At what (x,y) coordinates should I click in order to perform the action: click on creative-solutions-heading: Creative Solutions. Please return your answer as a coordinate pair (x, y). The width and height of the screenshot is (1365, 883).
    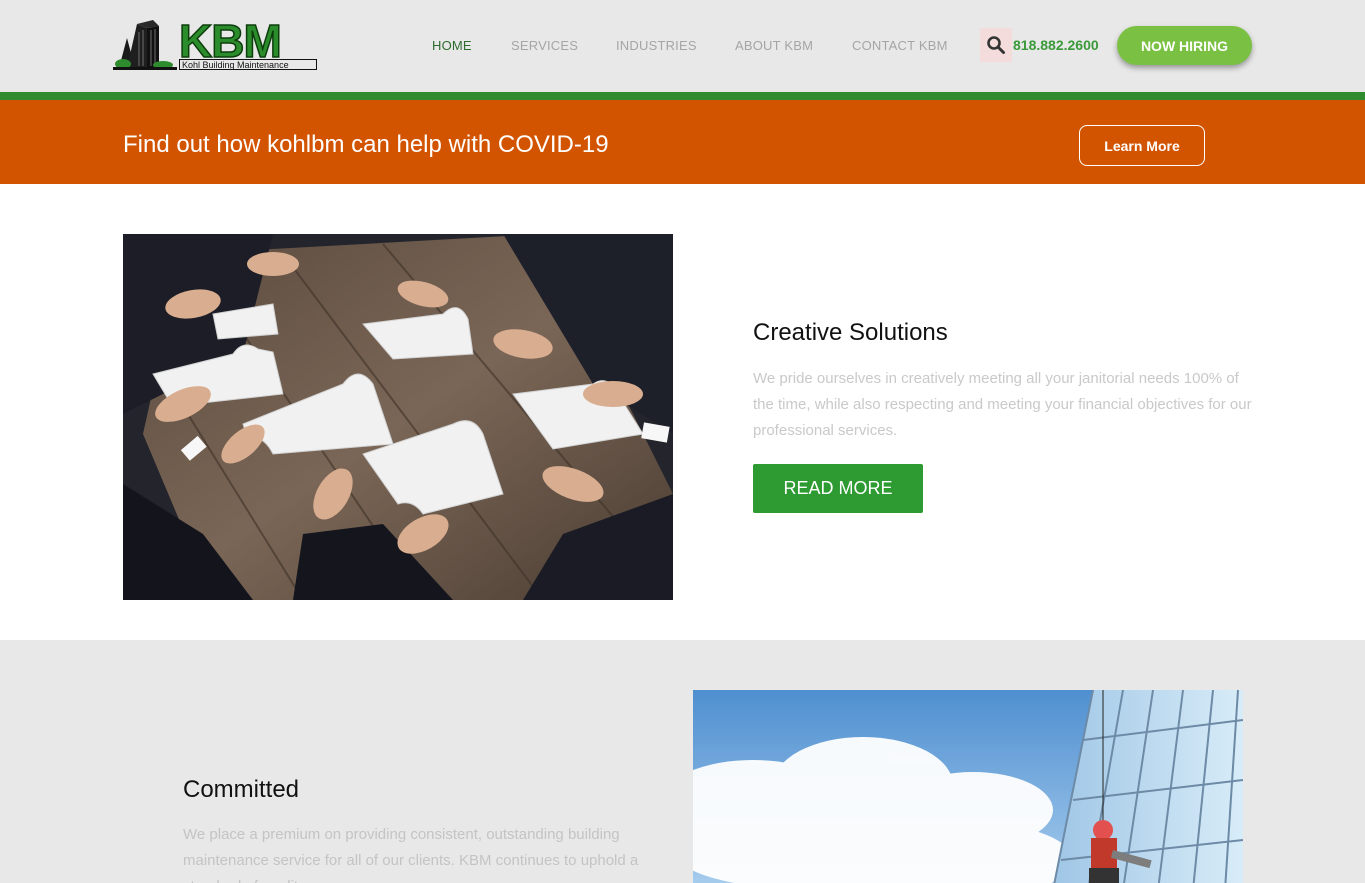
    Looking at the image, I should click on (850, 332).